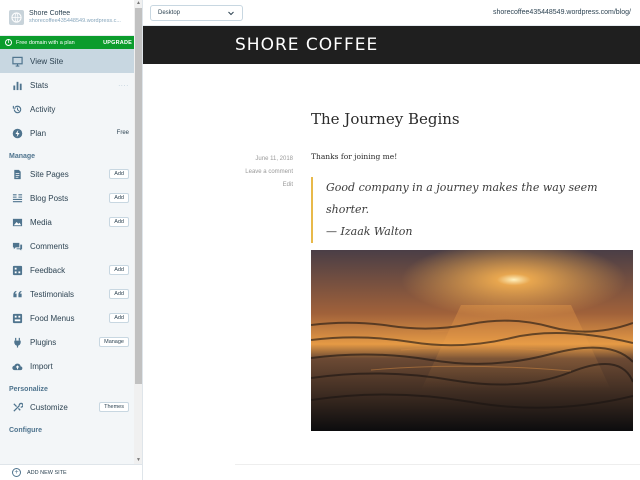 Image resolution: width=640 pixels, height=480 pixels. Describe the element at coordinates (169, 12) in the screenshot. I see `device-select-value: Desktop` at that location.